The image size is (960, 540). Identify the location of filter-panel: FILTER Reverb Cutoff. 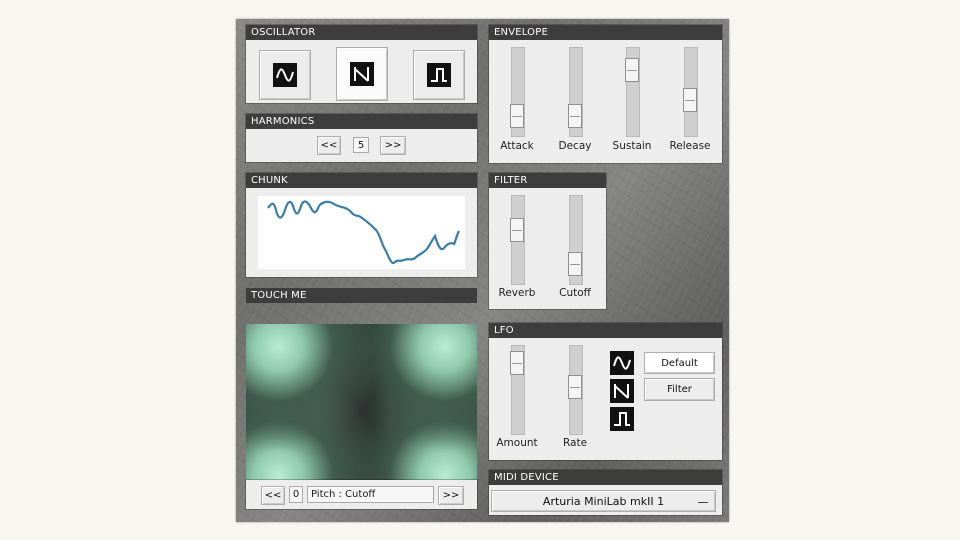
(547, 241).